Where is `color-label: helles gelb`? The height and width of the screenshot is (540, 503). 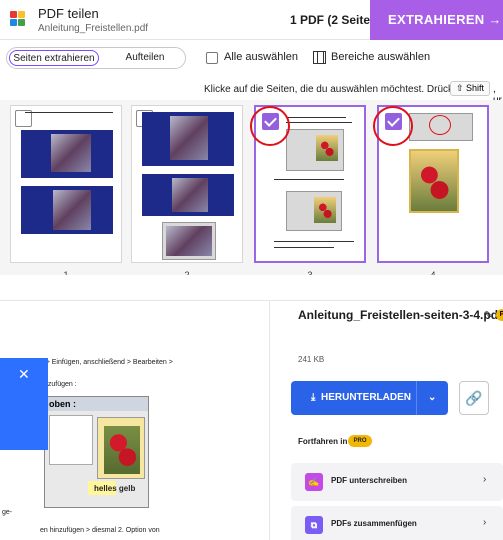 color-label: helles gelb is located at coordinates (115, 488).